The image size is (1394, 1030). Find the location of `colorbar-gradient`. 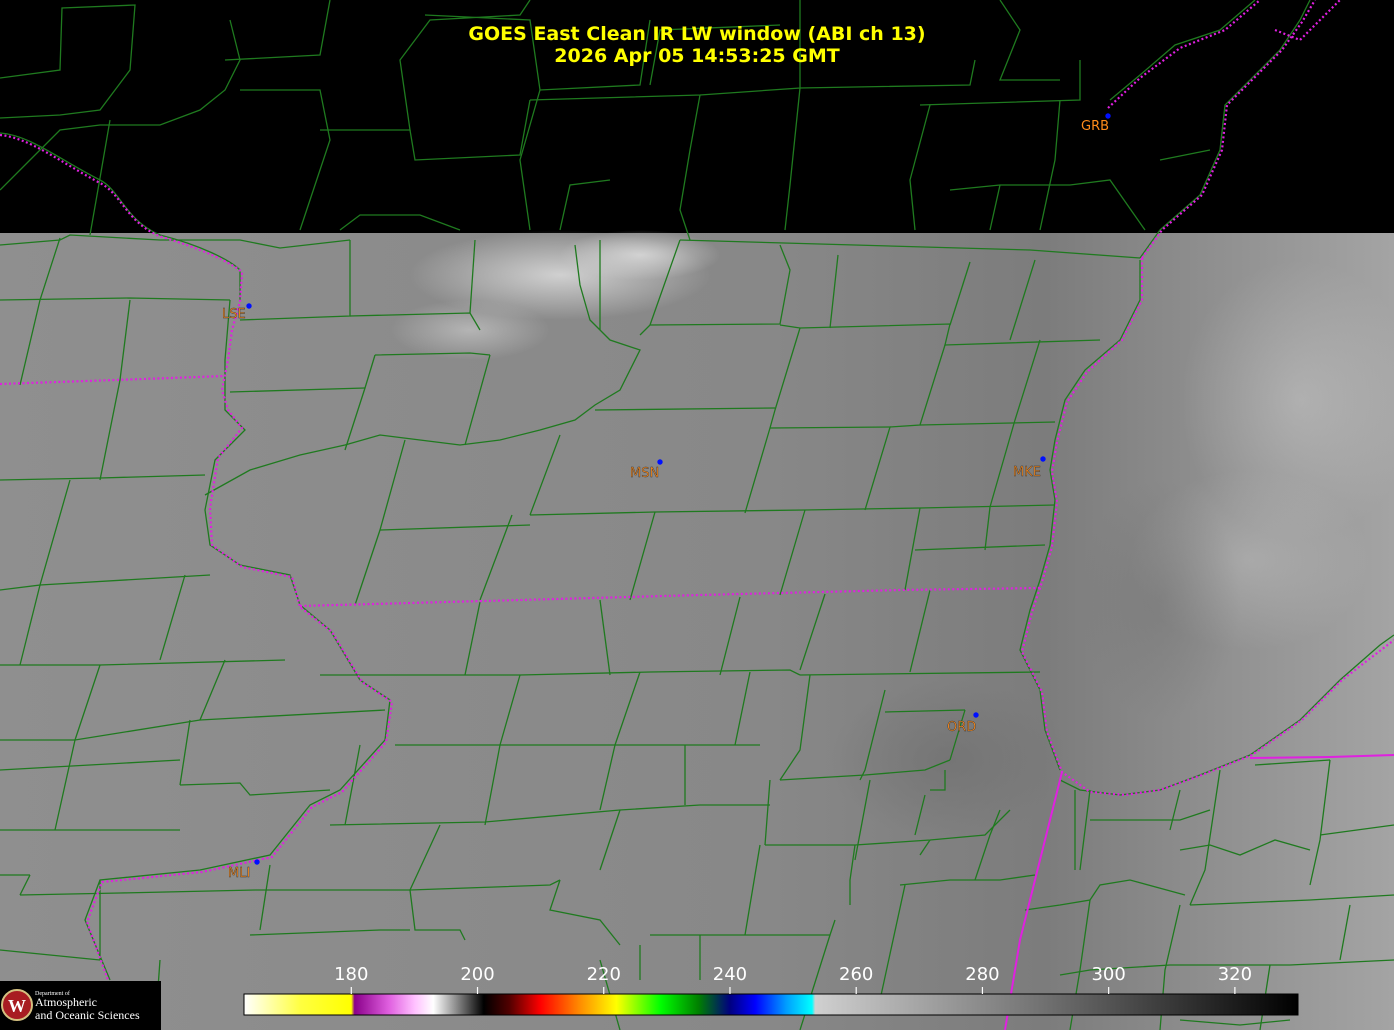

colorbar-gradient is located at coordinates (771, 1004).